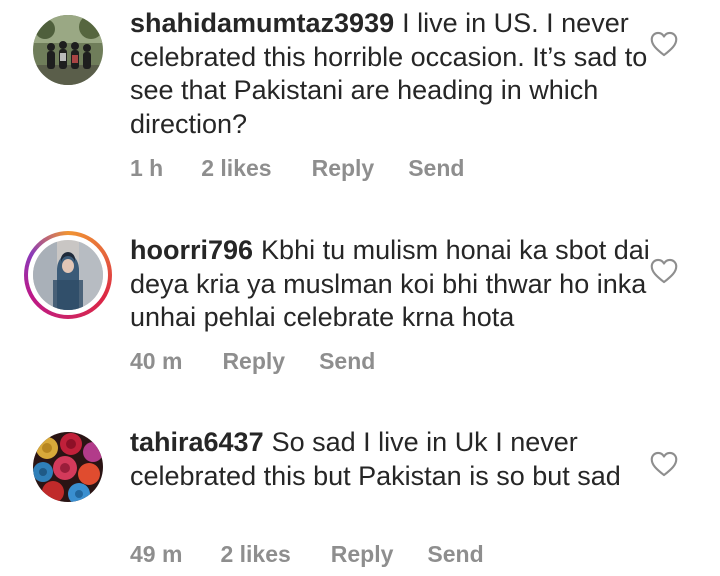 The width and height of the screenshot is (720, 576). I want to click on comment-time: 49 m, so click(156, 554).